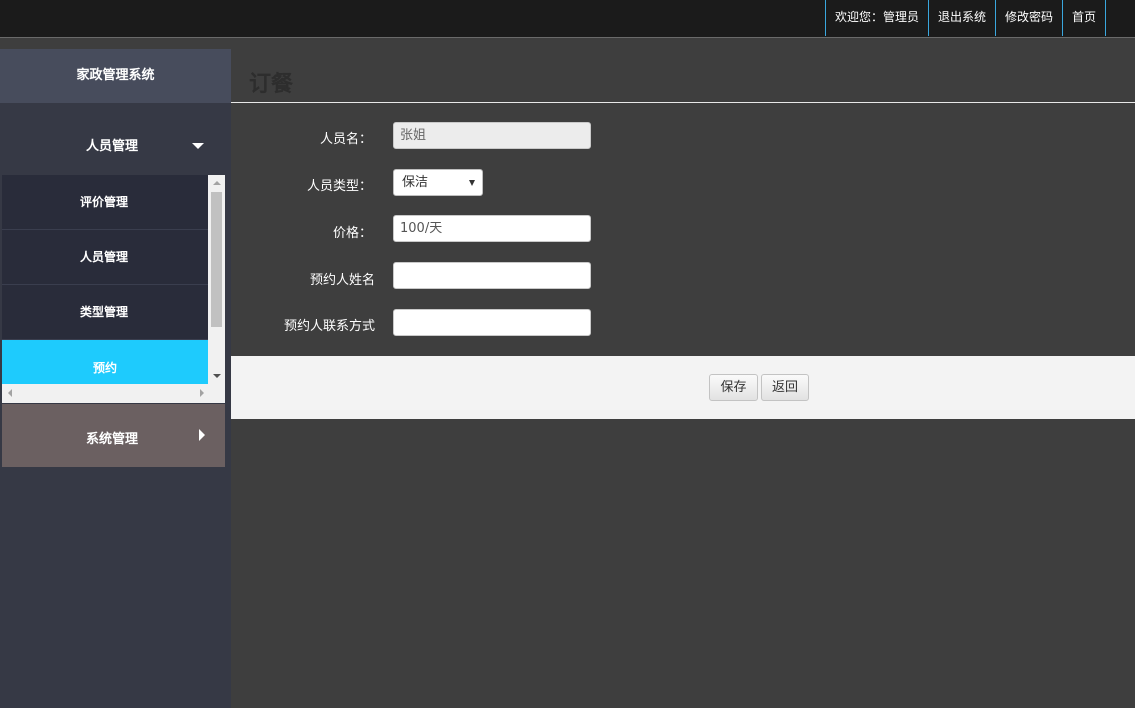  What do you see at coordinates (352, 233) in the screenshot?
I see `price-label: 价格：` at bounding box center [352, 233].